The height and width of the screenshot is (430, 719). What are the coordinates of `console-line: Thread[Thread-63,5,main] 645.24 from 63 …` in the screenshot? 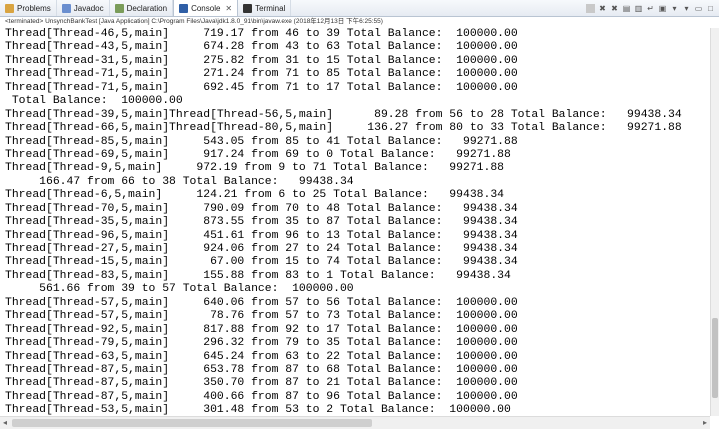 It's located at (261, 356).